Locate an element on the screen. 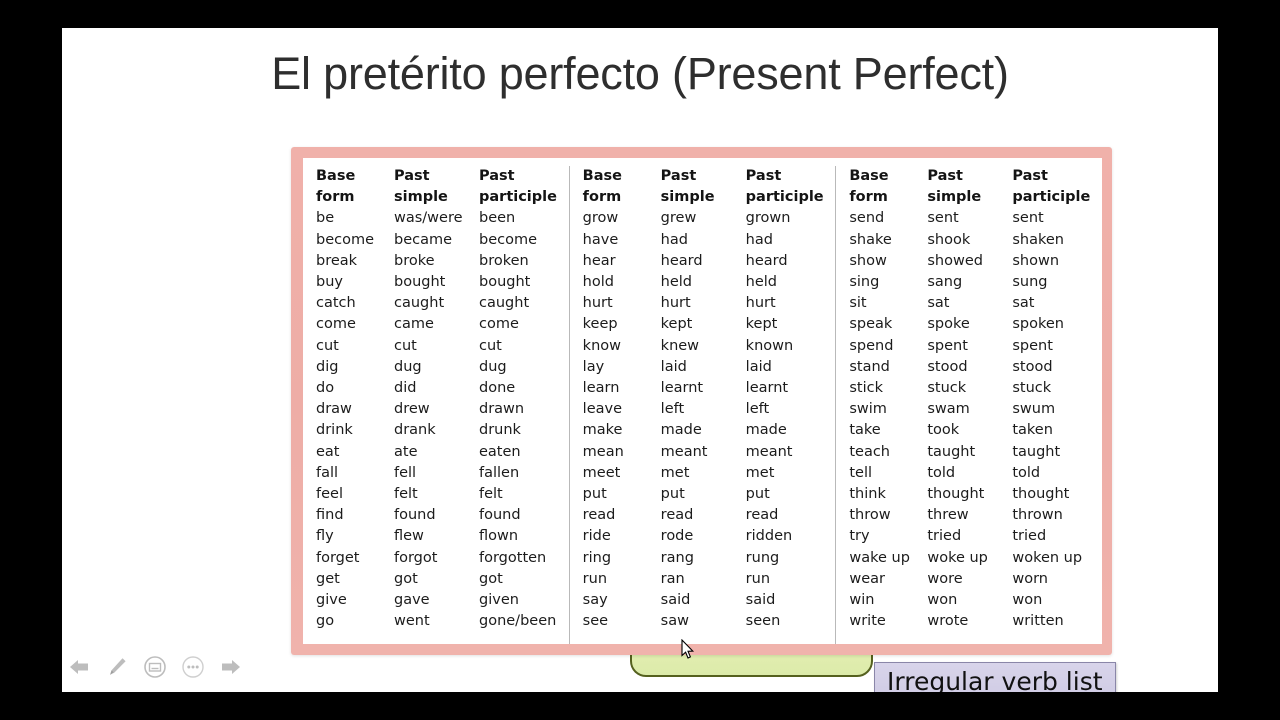  verb-cell: feel is located at coordinates (329, 494).